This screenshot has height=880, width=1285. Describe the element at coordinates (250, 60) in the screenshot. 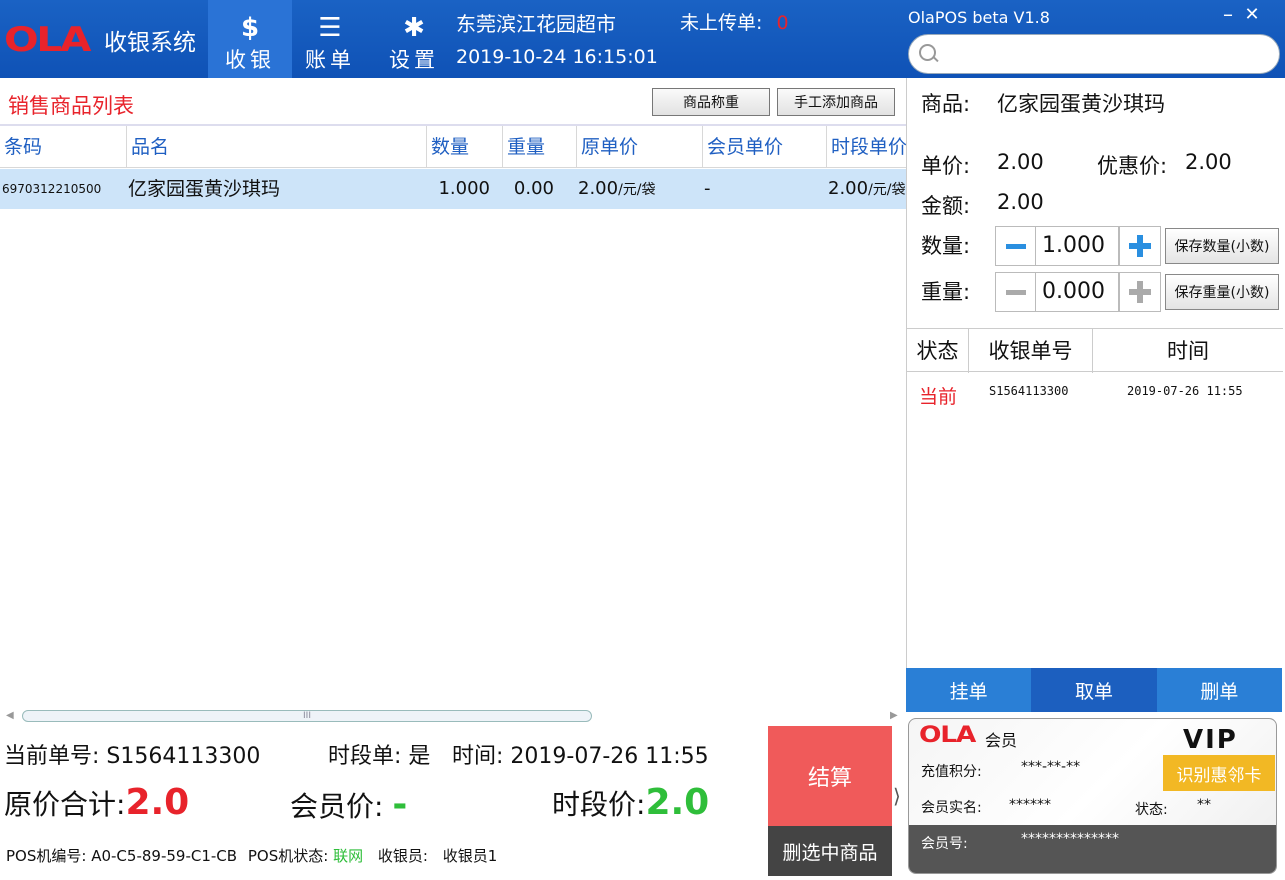

I see `nav-cashier-label: 收银` at that location.